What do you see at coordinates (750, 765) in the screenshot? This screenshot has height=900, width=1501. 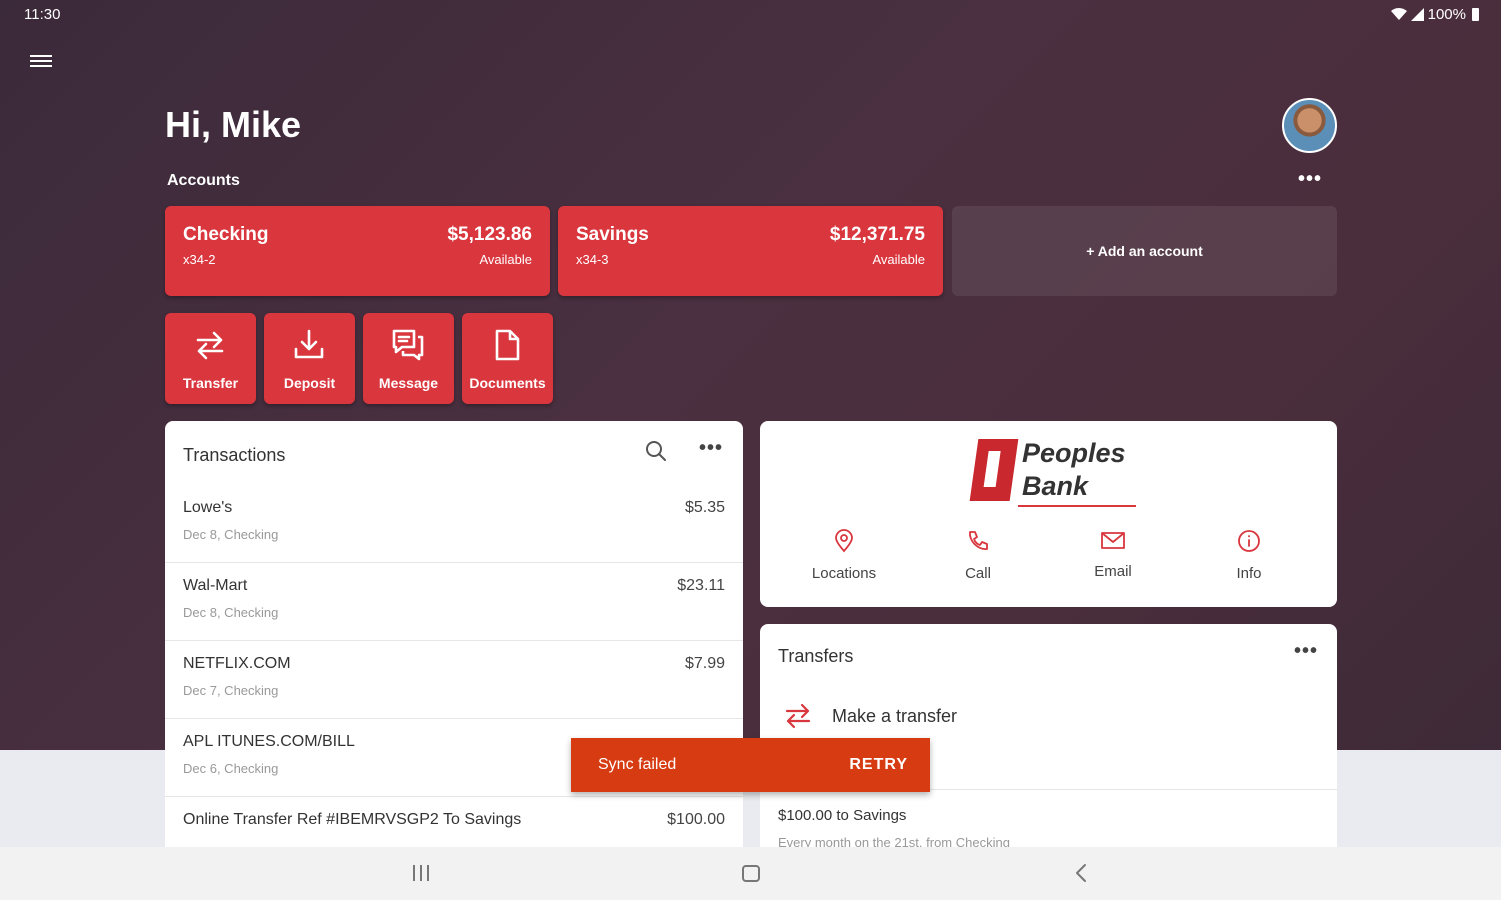 I see `sync-failed-snackbar: Sync failed RETRY` at bounding box center [750, 765].